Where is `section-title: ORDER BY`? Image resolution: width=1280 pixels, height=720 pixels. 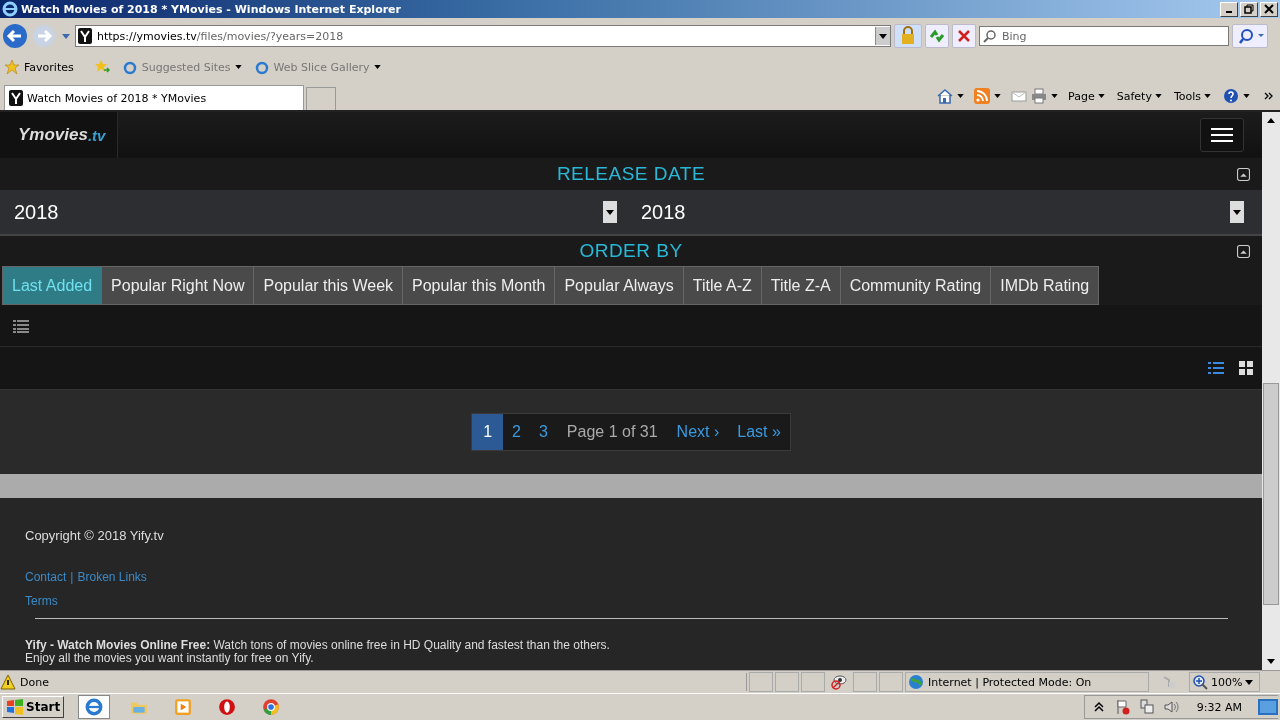
section-title: ORDER BY is located at coordinates (631, 251).